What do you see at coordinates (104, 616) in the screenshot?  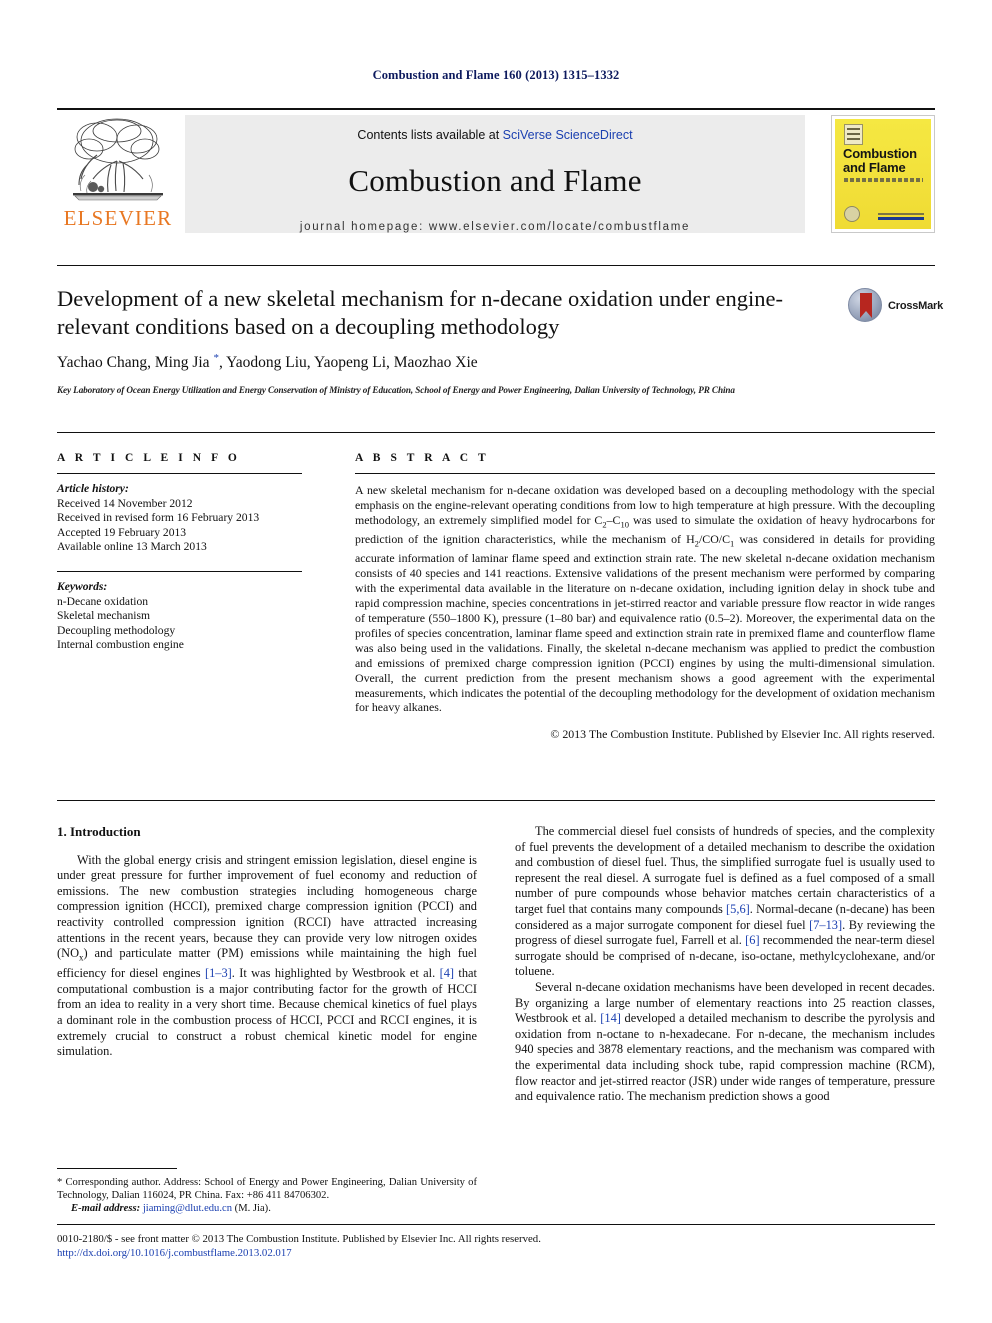 I see `keyword-item: Skeletal mechanism` at bounding box center [104, 616].